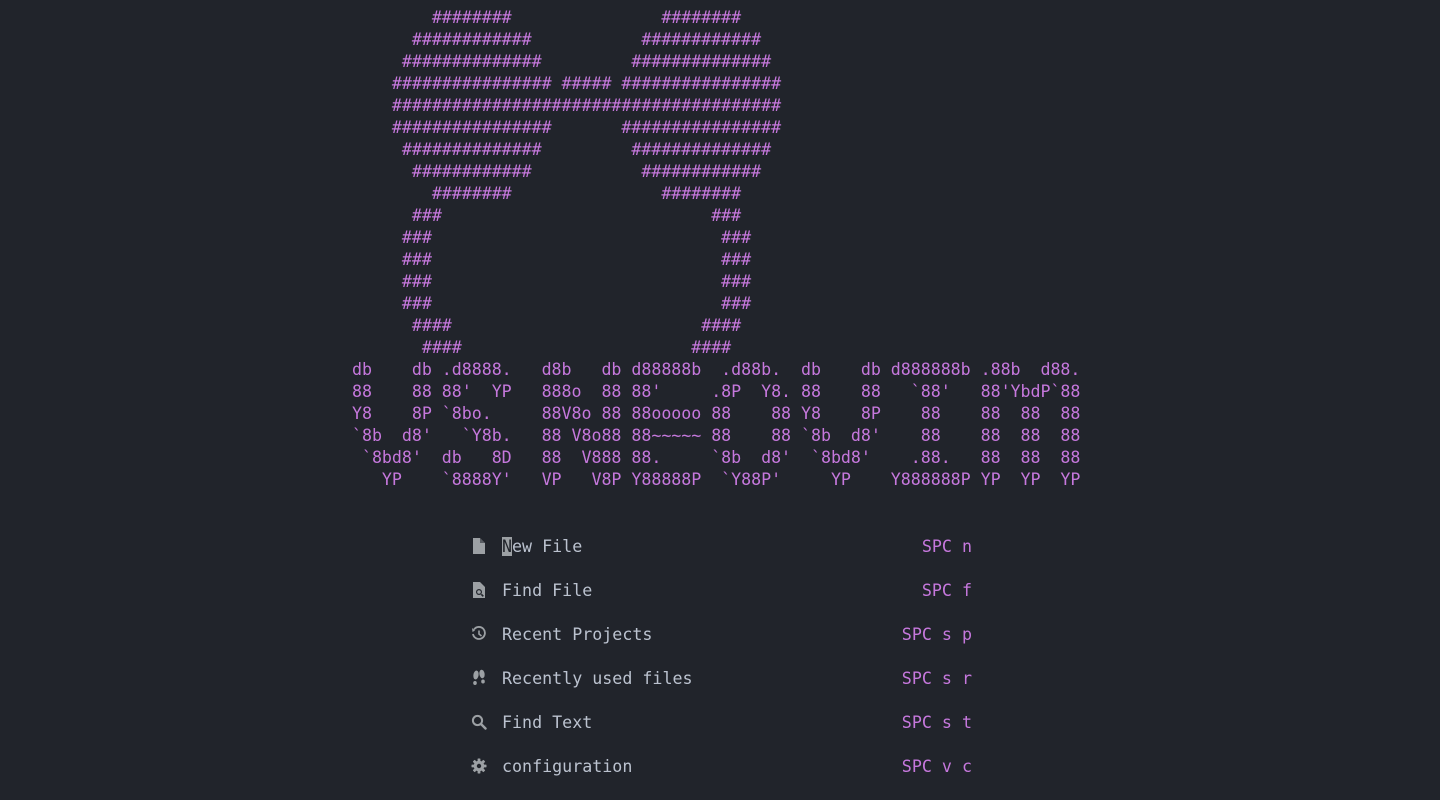 Image resolution: width=1440 pixels, height=800 pixels. Describe the element at coordinates (946, 546) in the screenshot. I see `new-file-shortcut: SPC n` at that location.